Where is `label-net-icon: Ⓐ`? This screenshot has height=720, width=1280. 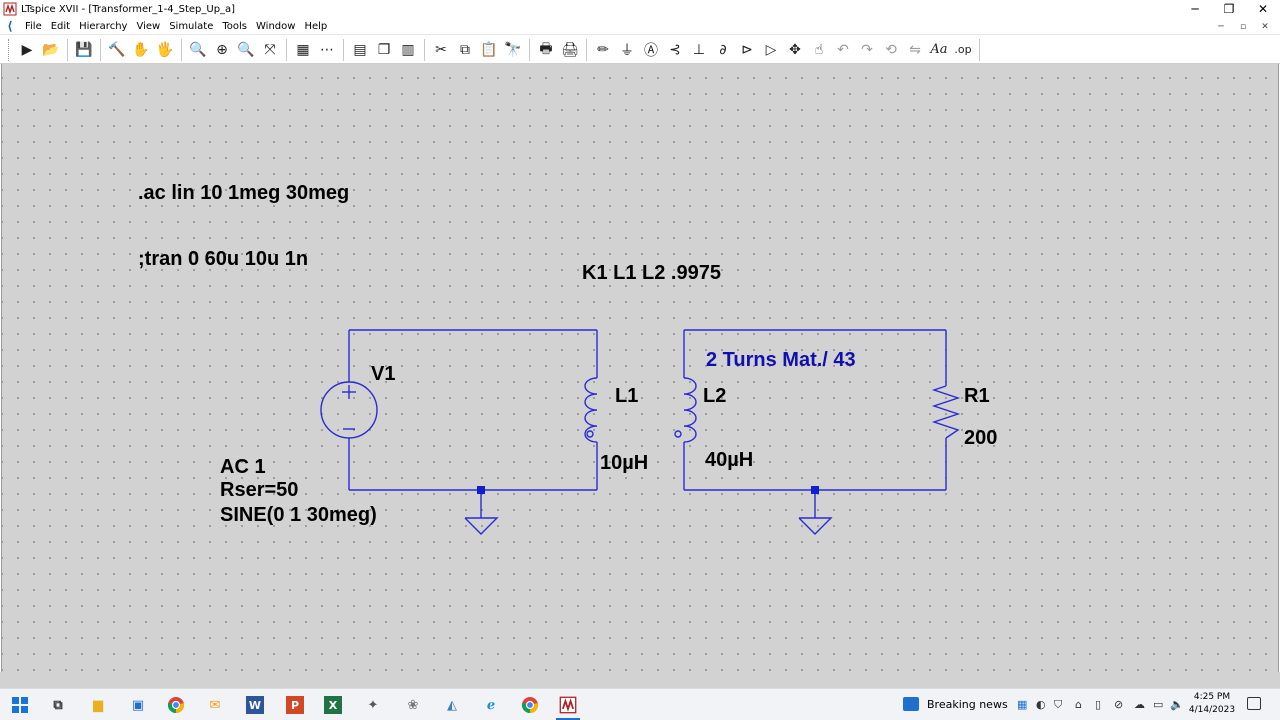 label-net-icon: Ⓐ is located at coordinates (651, 50).